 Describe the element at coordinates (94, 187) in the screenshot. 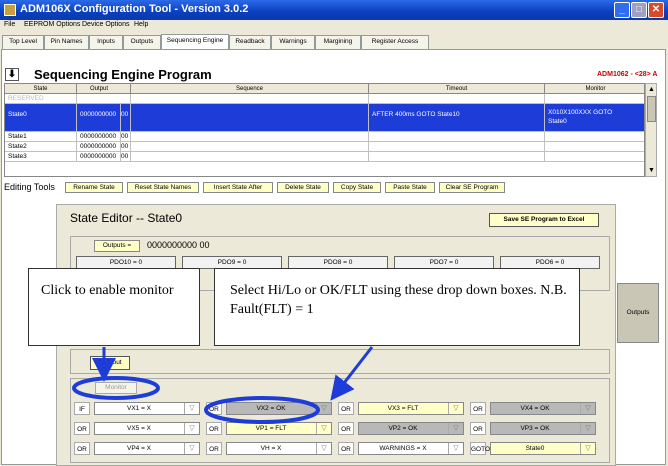

I see `rename-state-button: Rename State` at that location.